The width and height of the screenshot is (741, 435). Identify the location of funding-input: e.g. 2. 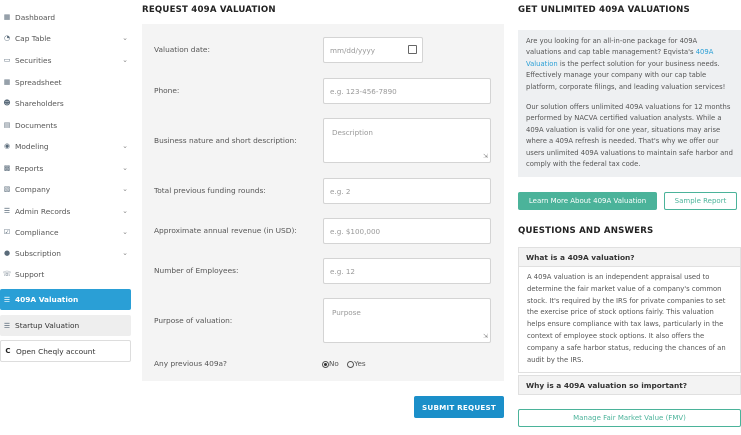
(407, 191).